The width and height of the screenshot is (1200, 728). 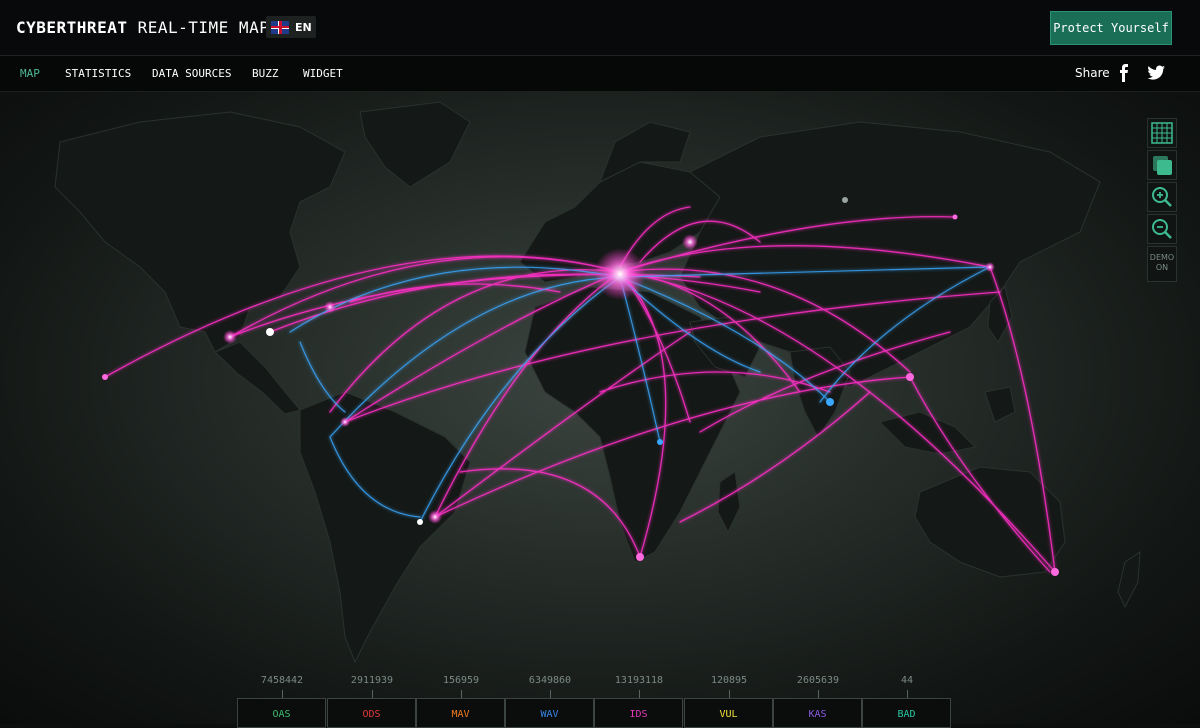 What do you see at coordinates (291, 27) in the screenshot?
I see `language-selector: EN` at bounding box center [291, 27].